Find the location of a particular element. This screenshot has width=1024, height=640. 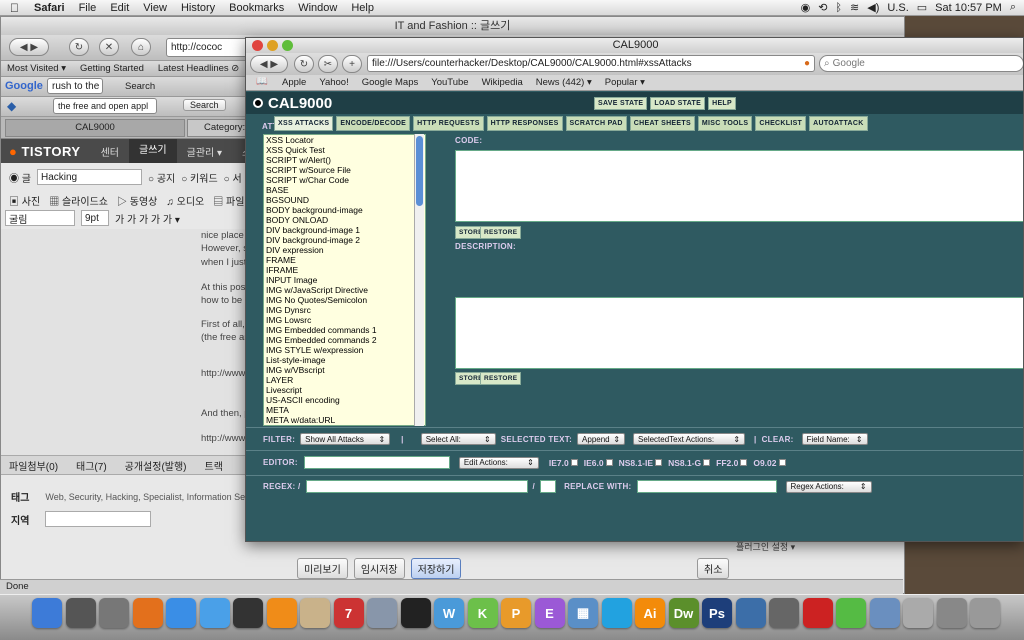

search2-button: Search is located at coordinates (204, 105).